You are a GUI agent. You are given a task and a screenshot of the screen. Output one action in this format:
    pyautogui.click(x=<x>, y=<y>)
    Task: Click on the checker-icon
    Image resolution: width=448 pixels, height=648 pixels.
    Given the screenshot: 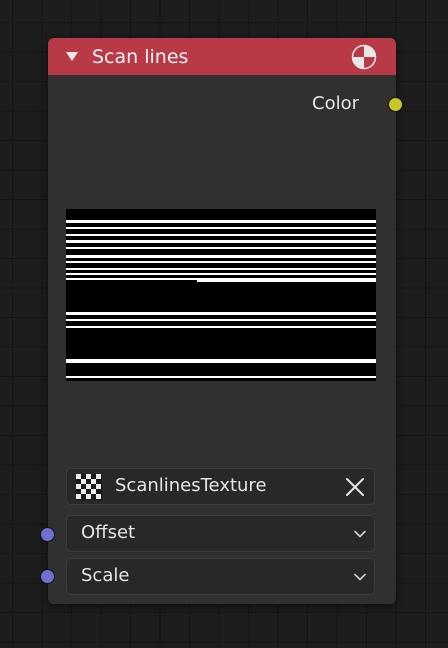 What is the action you would take?
    pyautogui.click(x=89, y=487)
    